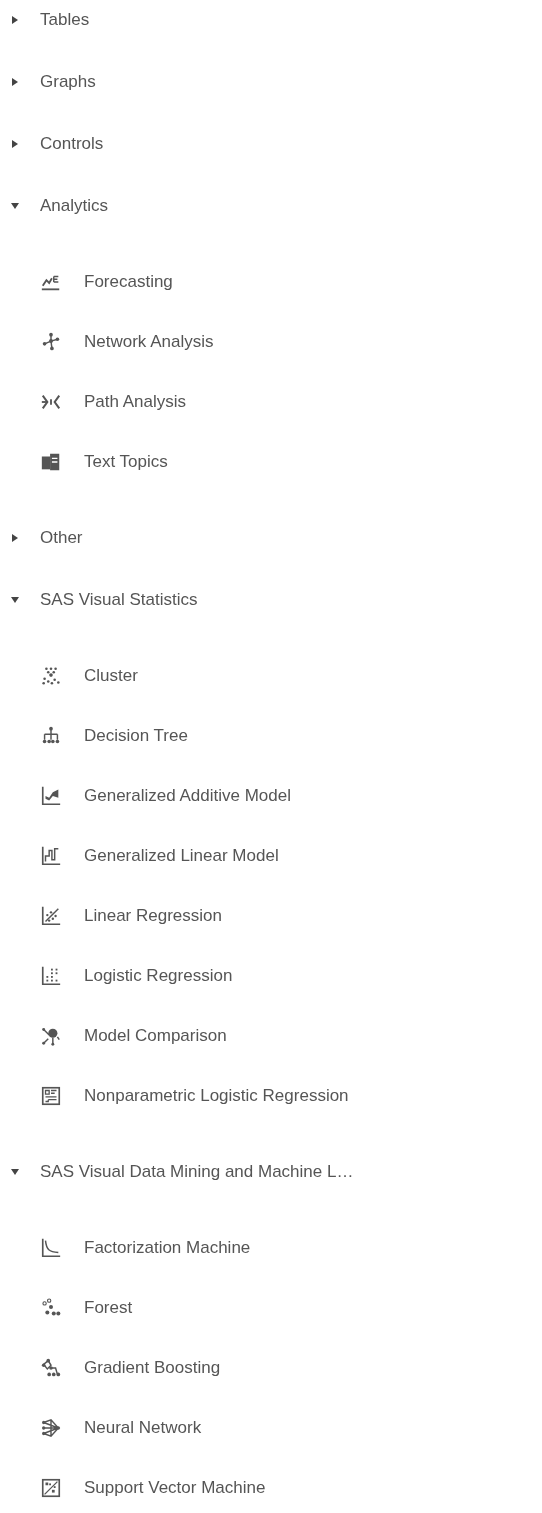  What do you see at coordinates (271, 736) in the screenshot?
I see `object-list-item: Decision Tree` at bounding box center [271, 736].